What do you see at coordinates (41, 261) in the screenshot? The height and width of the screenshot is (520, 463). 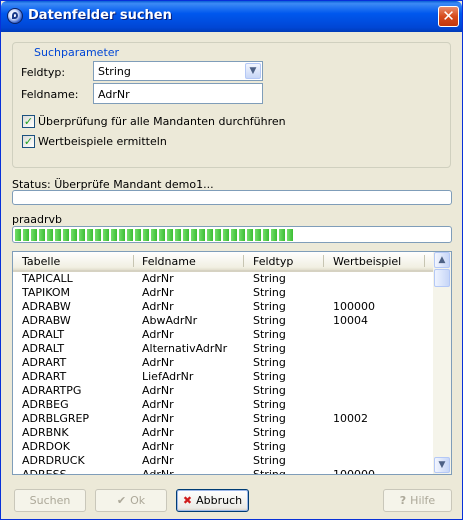 I see `column-header-tabelle: Tabelle` at bounding box center [41, 261].